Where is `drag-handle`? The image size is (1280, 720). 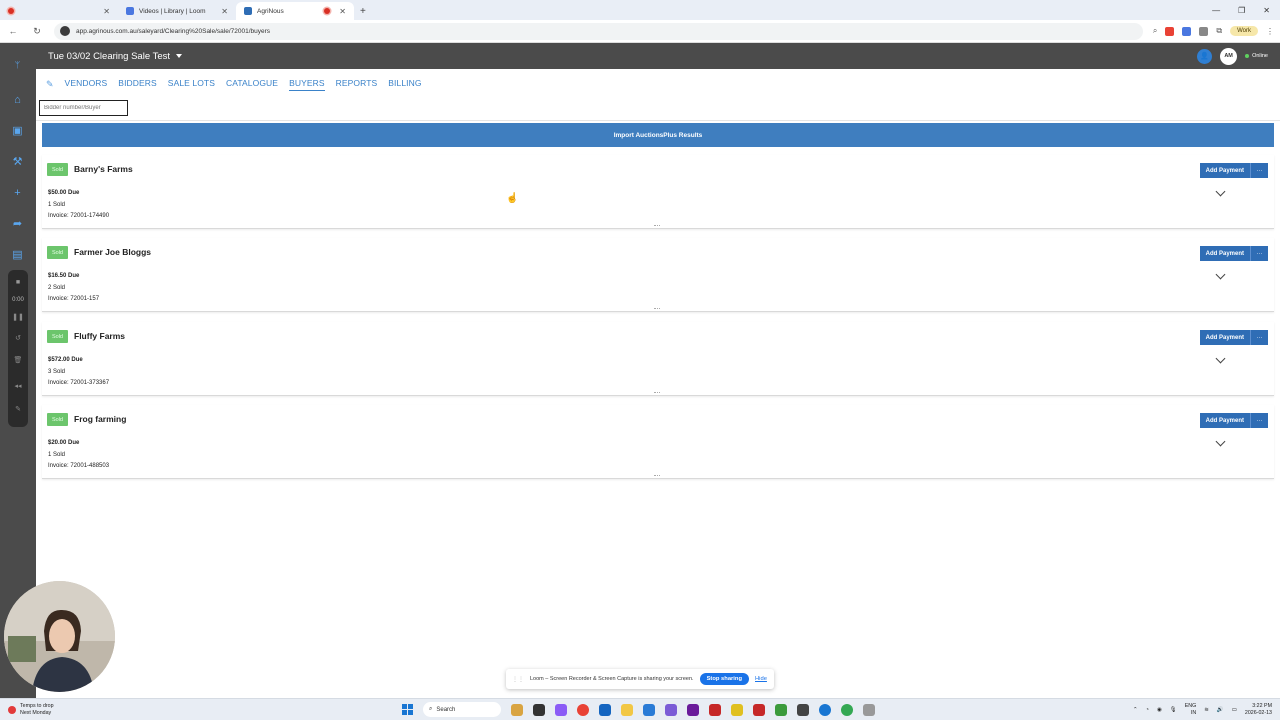 drag-handle is located at coordinates (657, 475).